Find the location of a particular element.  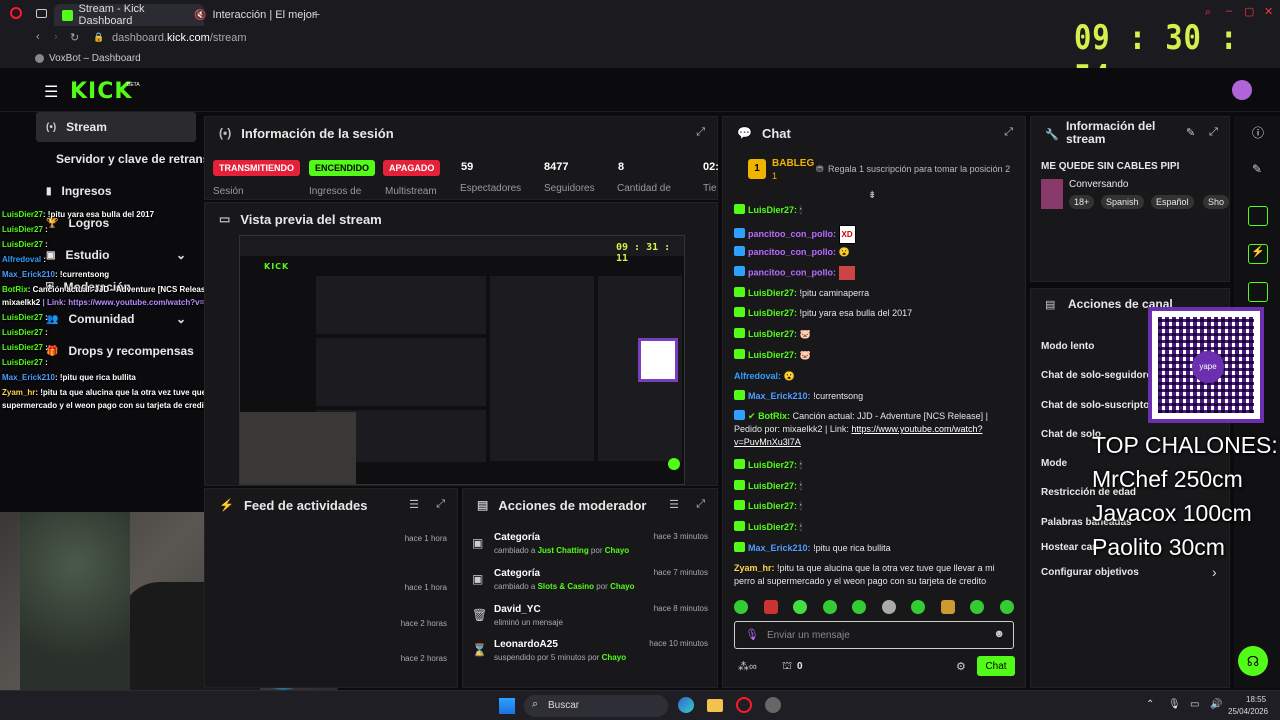

edit-icon: ✎ is located at coordinates (1190, 132).